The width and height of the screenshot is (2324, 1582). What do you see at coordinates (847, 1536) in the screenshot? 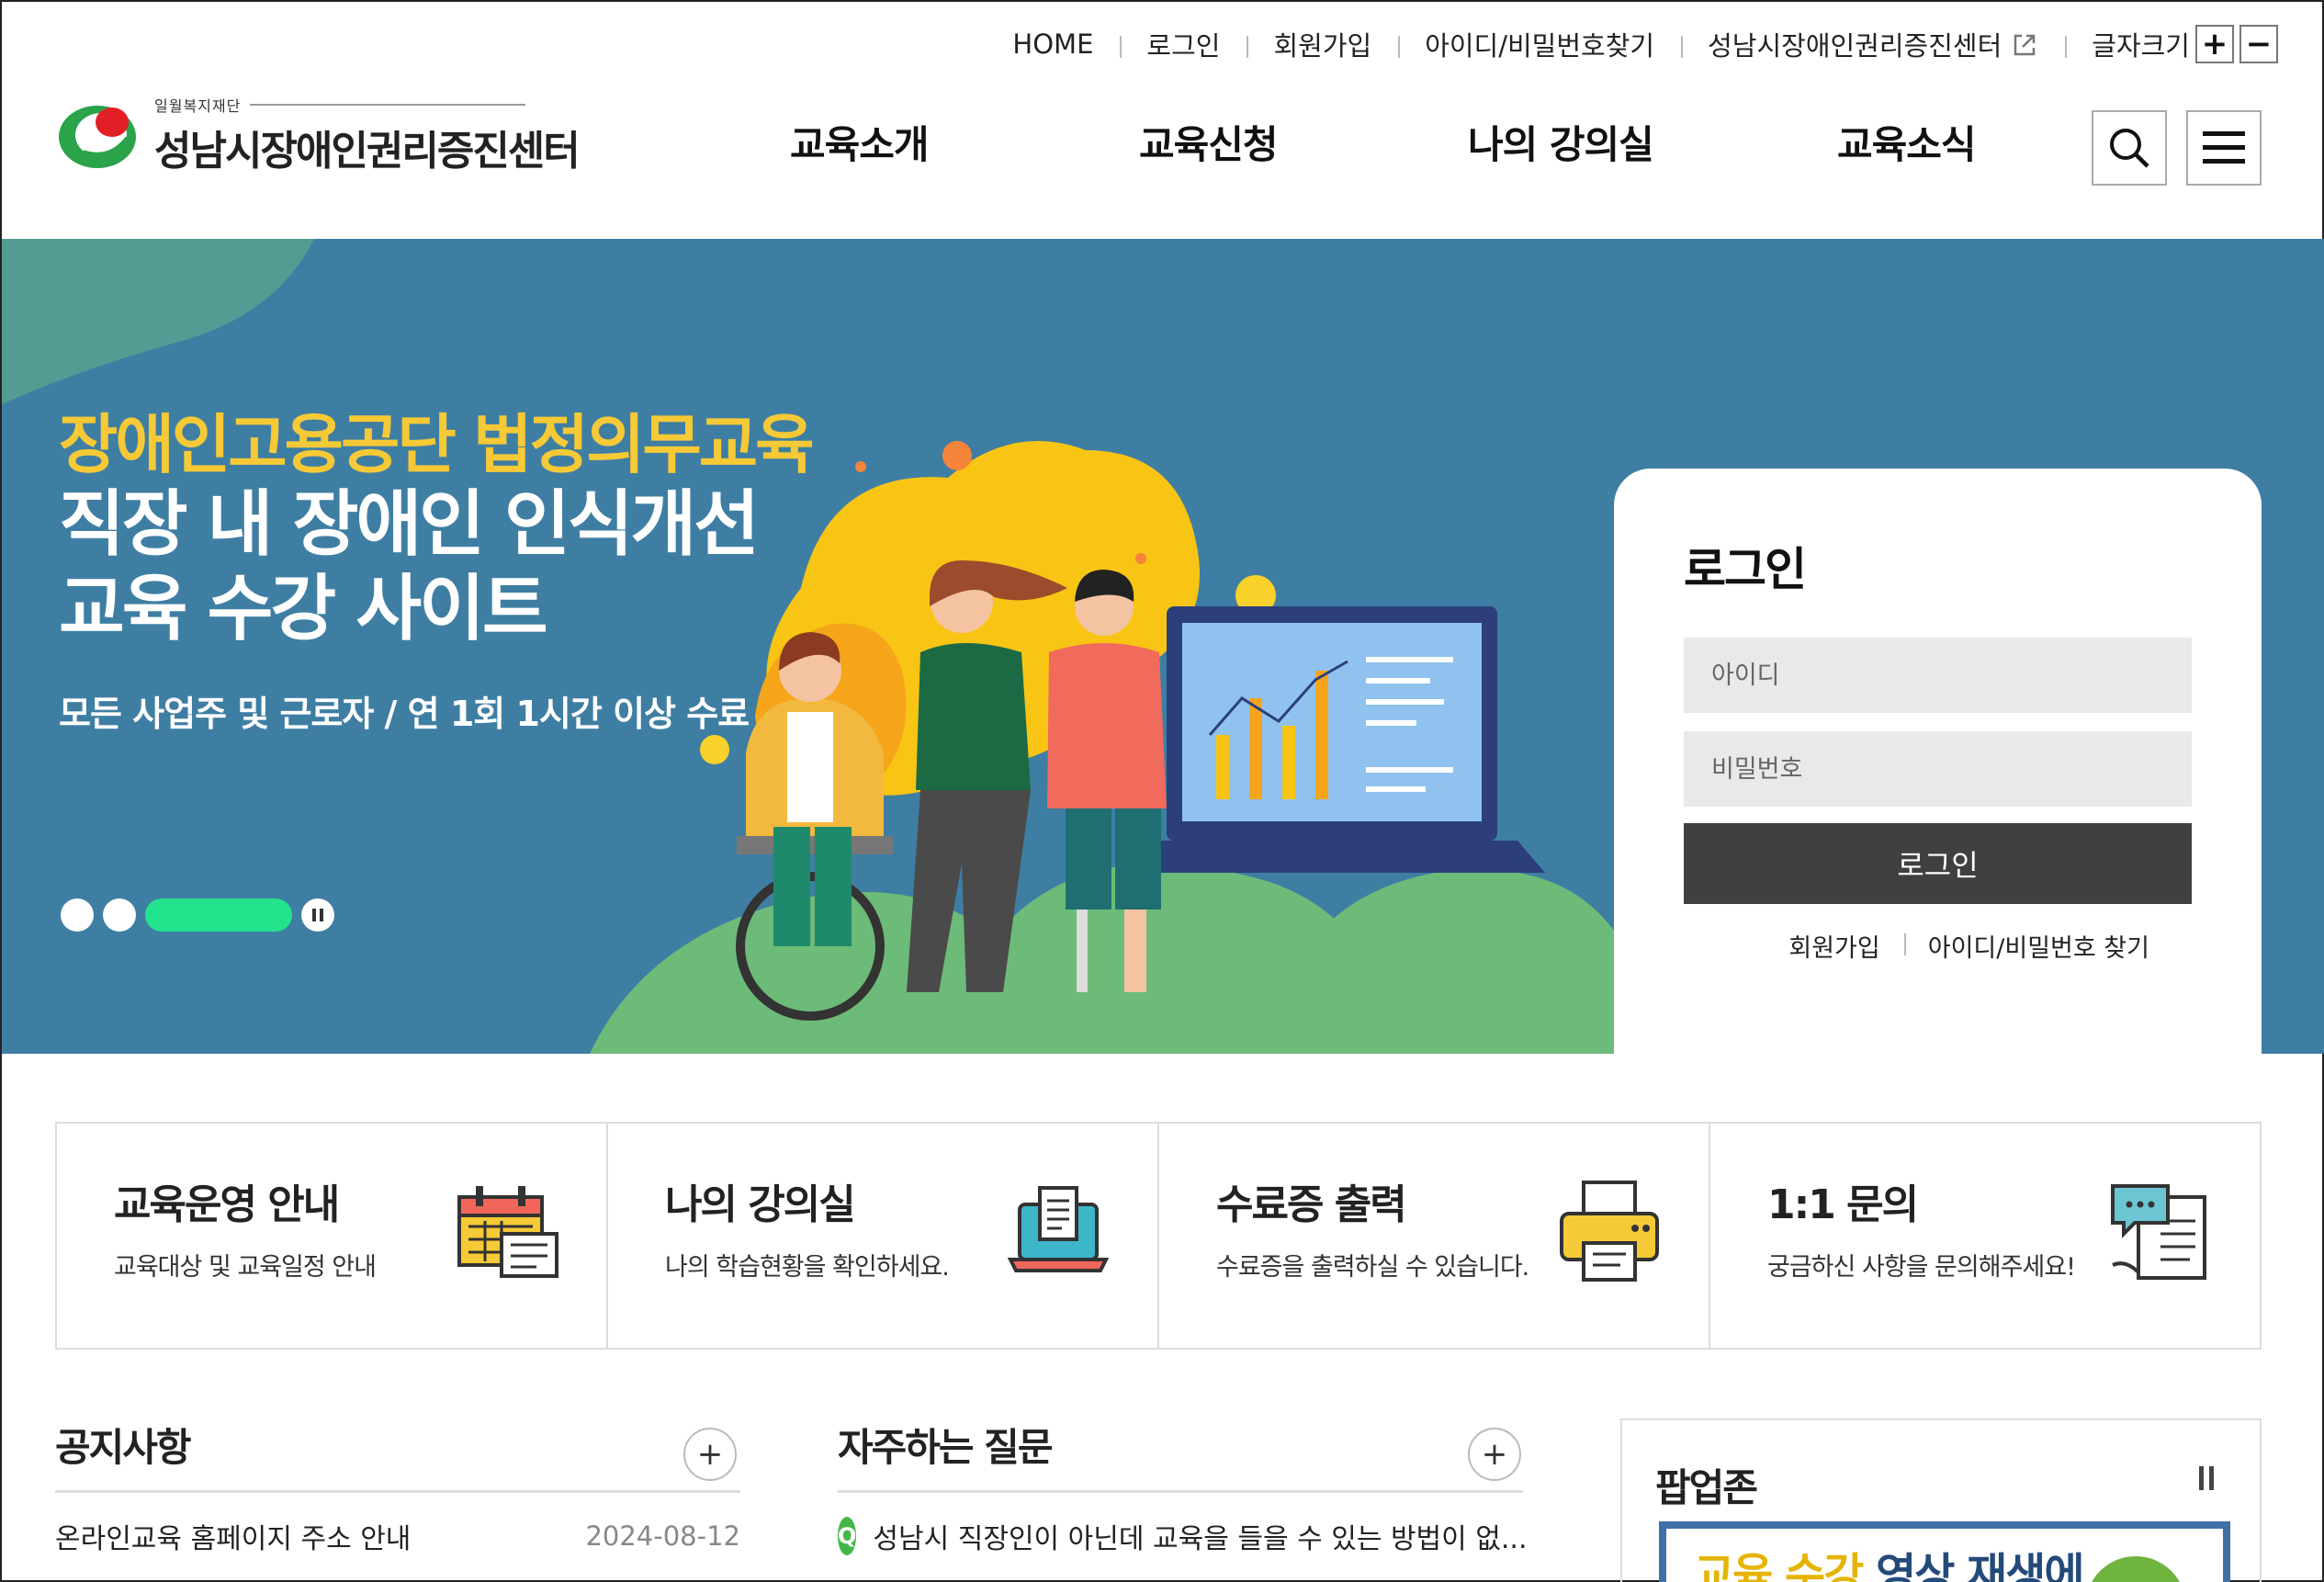
I see `faq-q-badge: Q` at bounding box center [847, 1536].